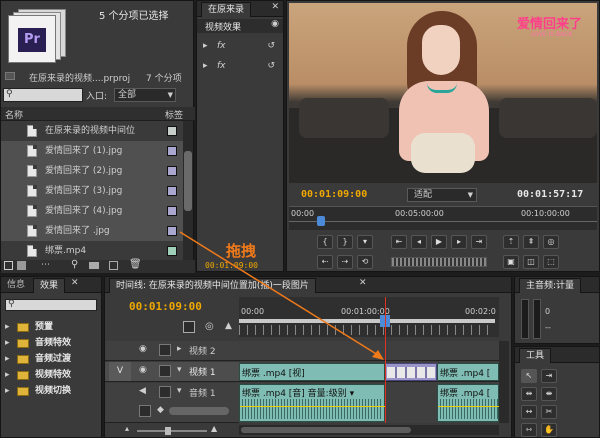  I want to click on next-edit-button: ⇢, so click(345, 262).